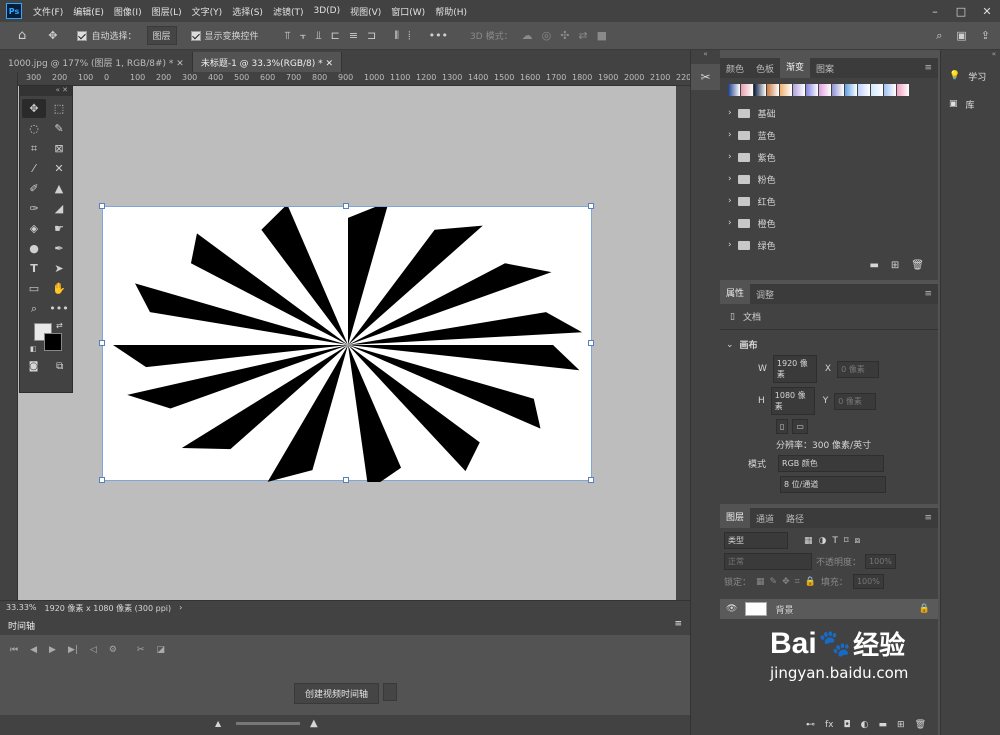 The width and height of the screenshot is (1000, 735). What do you see at coordinates (935, 11) in the screenshot?
I see `minimize-icon: –` at bounding box center [935, 11].